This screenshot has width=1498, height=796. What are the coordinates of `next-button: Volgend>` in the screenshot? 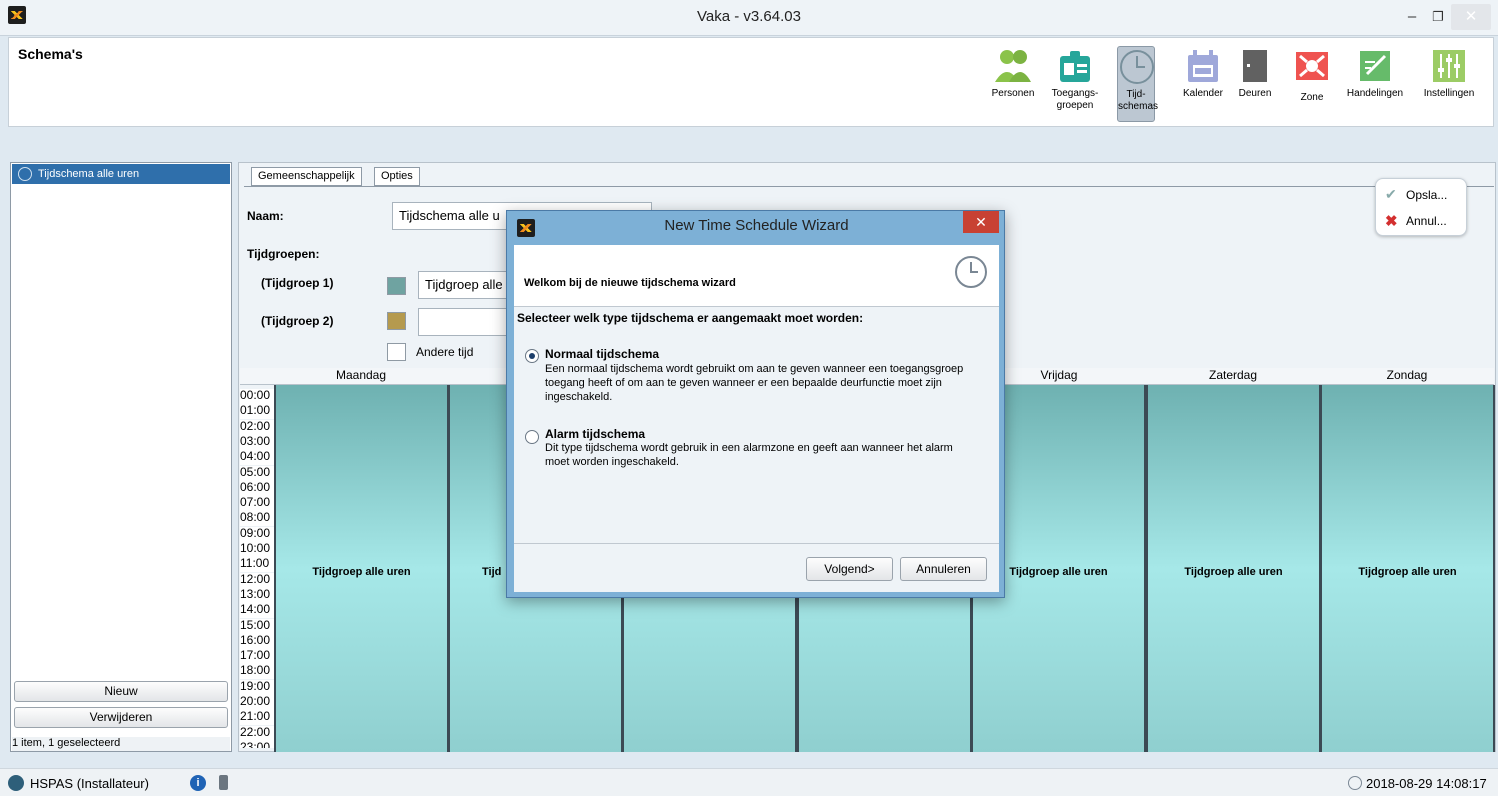 It's located at (849, 569).